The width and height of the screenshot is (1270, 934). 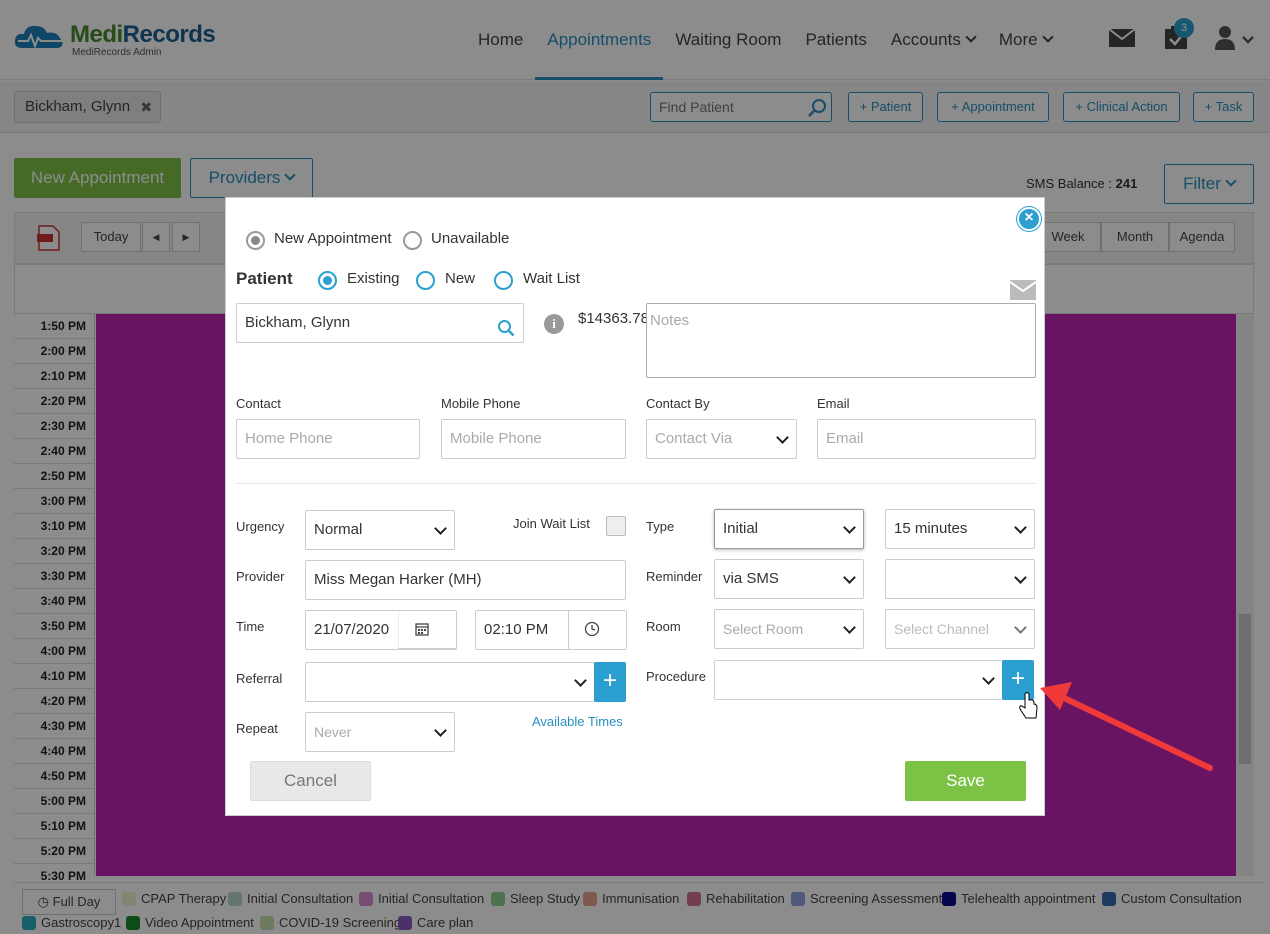 What do you see at coordinates (425, 280) in the screenshot?
I see `new-patient-radio` at bounding box center [425, 280].